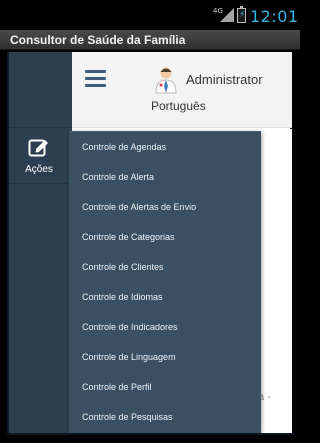 The width and height of the screenshot is (320, 443). I want to click on top-header: Administrator Português, so click(182, 90).